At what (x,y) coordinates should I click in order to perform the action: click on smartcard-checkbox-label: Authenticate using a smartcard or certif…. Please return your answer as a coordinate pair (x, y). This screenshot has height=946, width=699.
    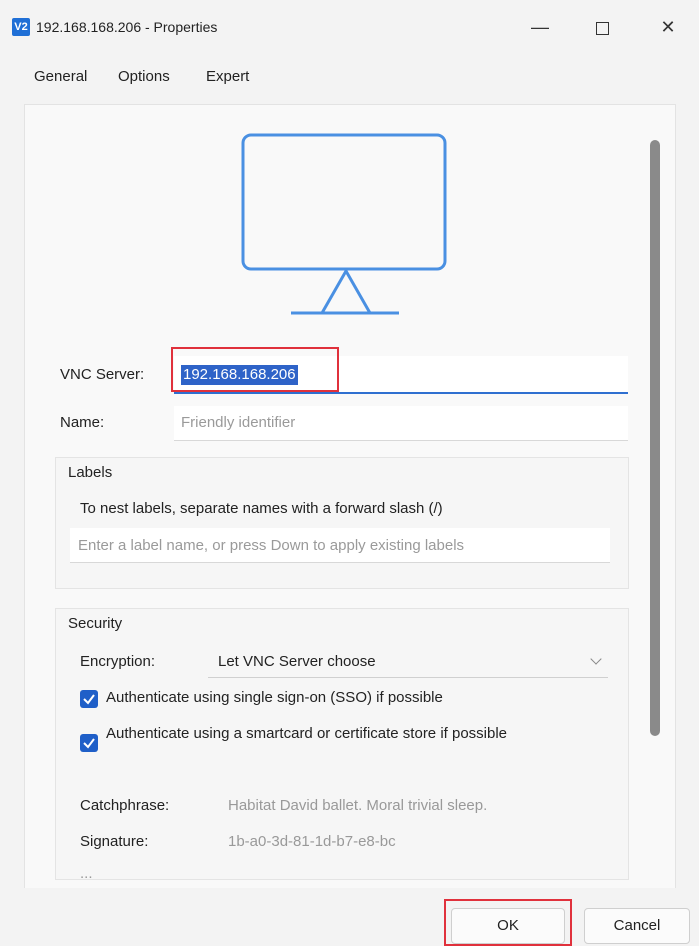
    Looking at the image, I should click on (336, 734).